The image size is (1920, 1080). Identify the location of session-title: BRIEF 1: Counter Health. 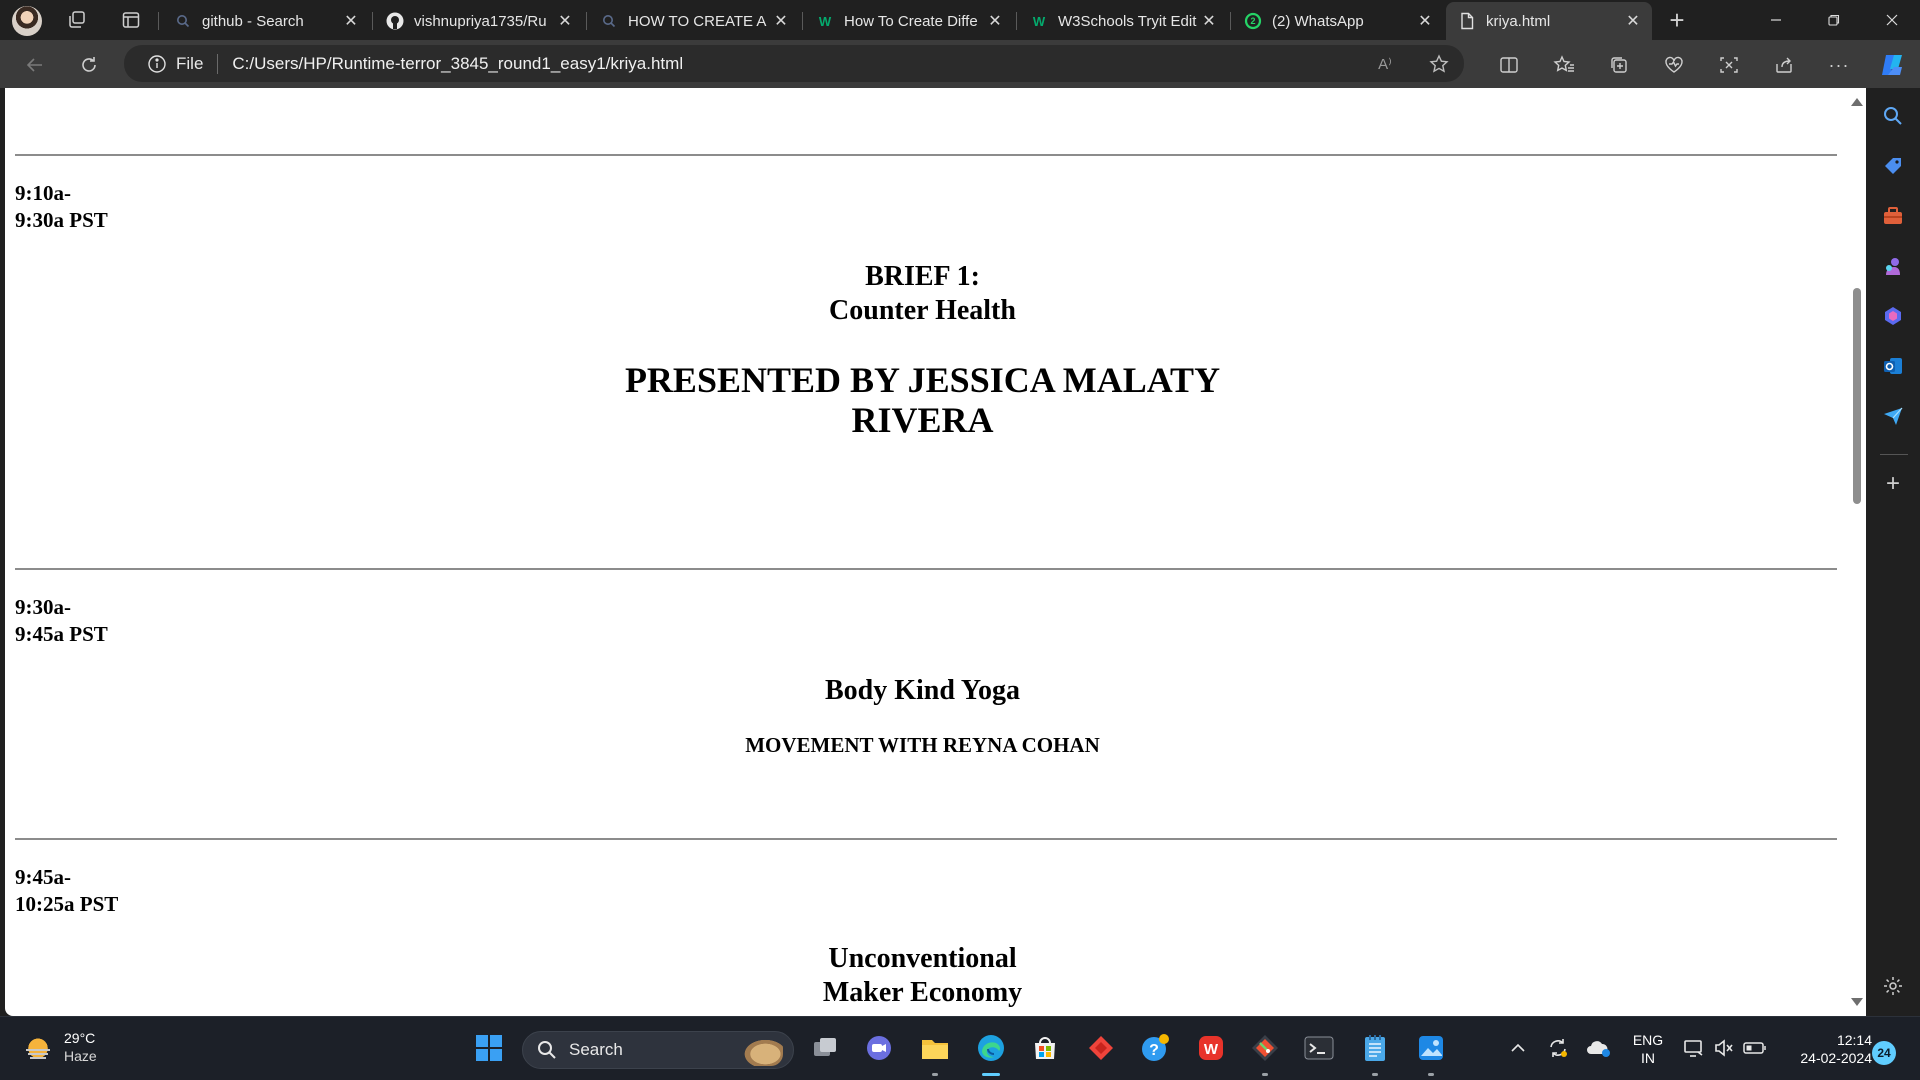
(922, 294).